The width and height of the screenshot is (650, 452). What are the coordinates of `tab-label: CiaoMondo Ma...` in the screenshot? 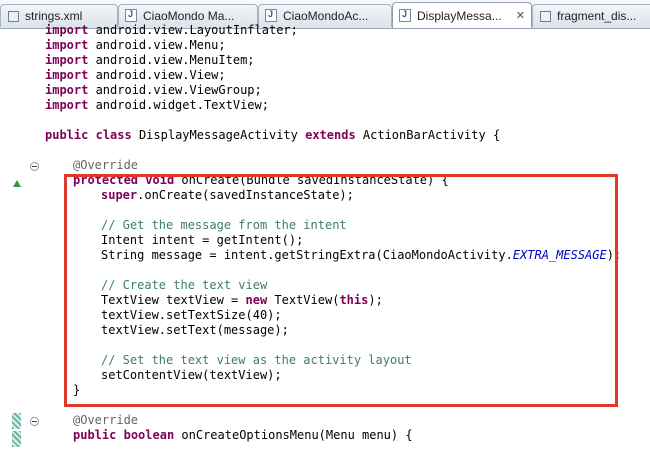 It's located at (189, 16).